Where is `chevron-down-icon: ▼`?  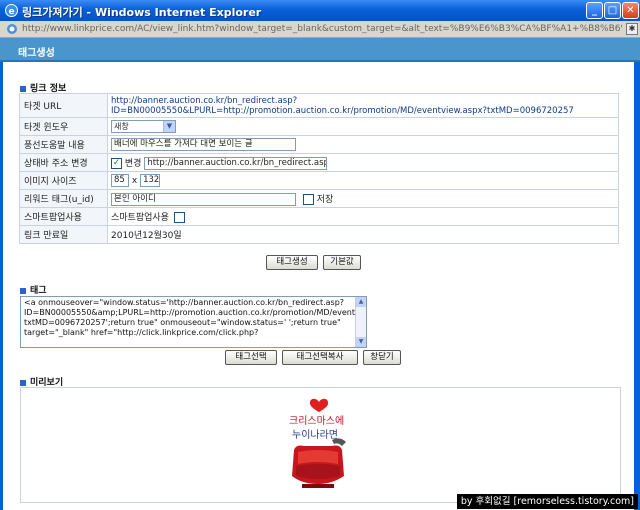 chevron-down-icon: ▼ is located at coordinates (169, 126).